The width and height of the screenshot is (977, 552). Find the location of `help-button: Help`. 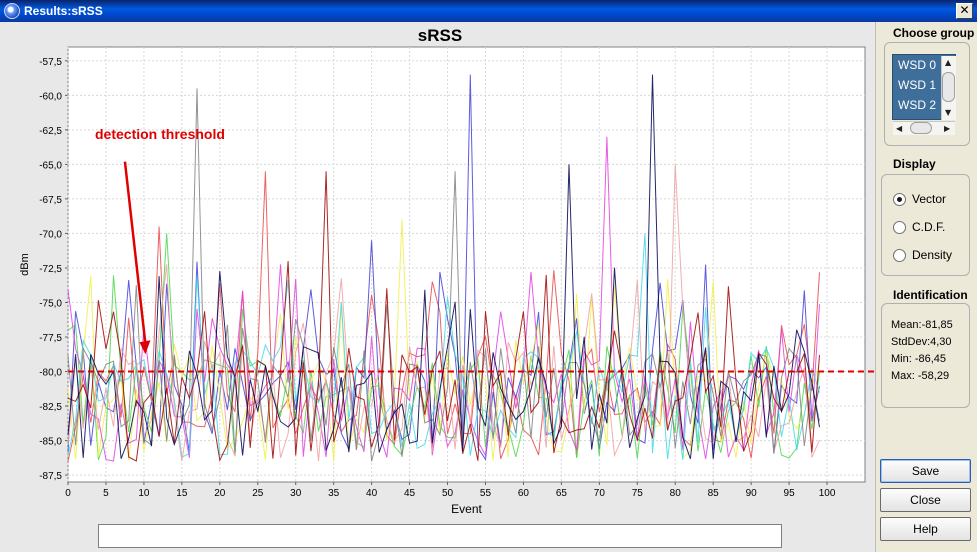

help-button: Help is located at coordinates (925, 529).